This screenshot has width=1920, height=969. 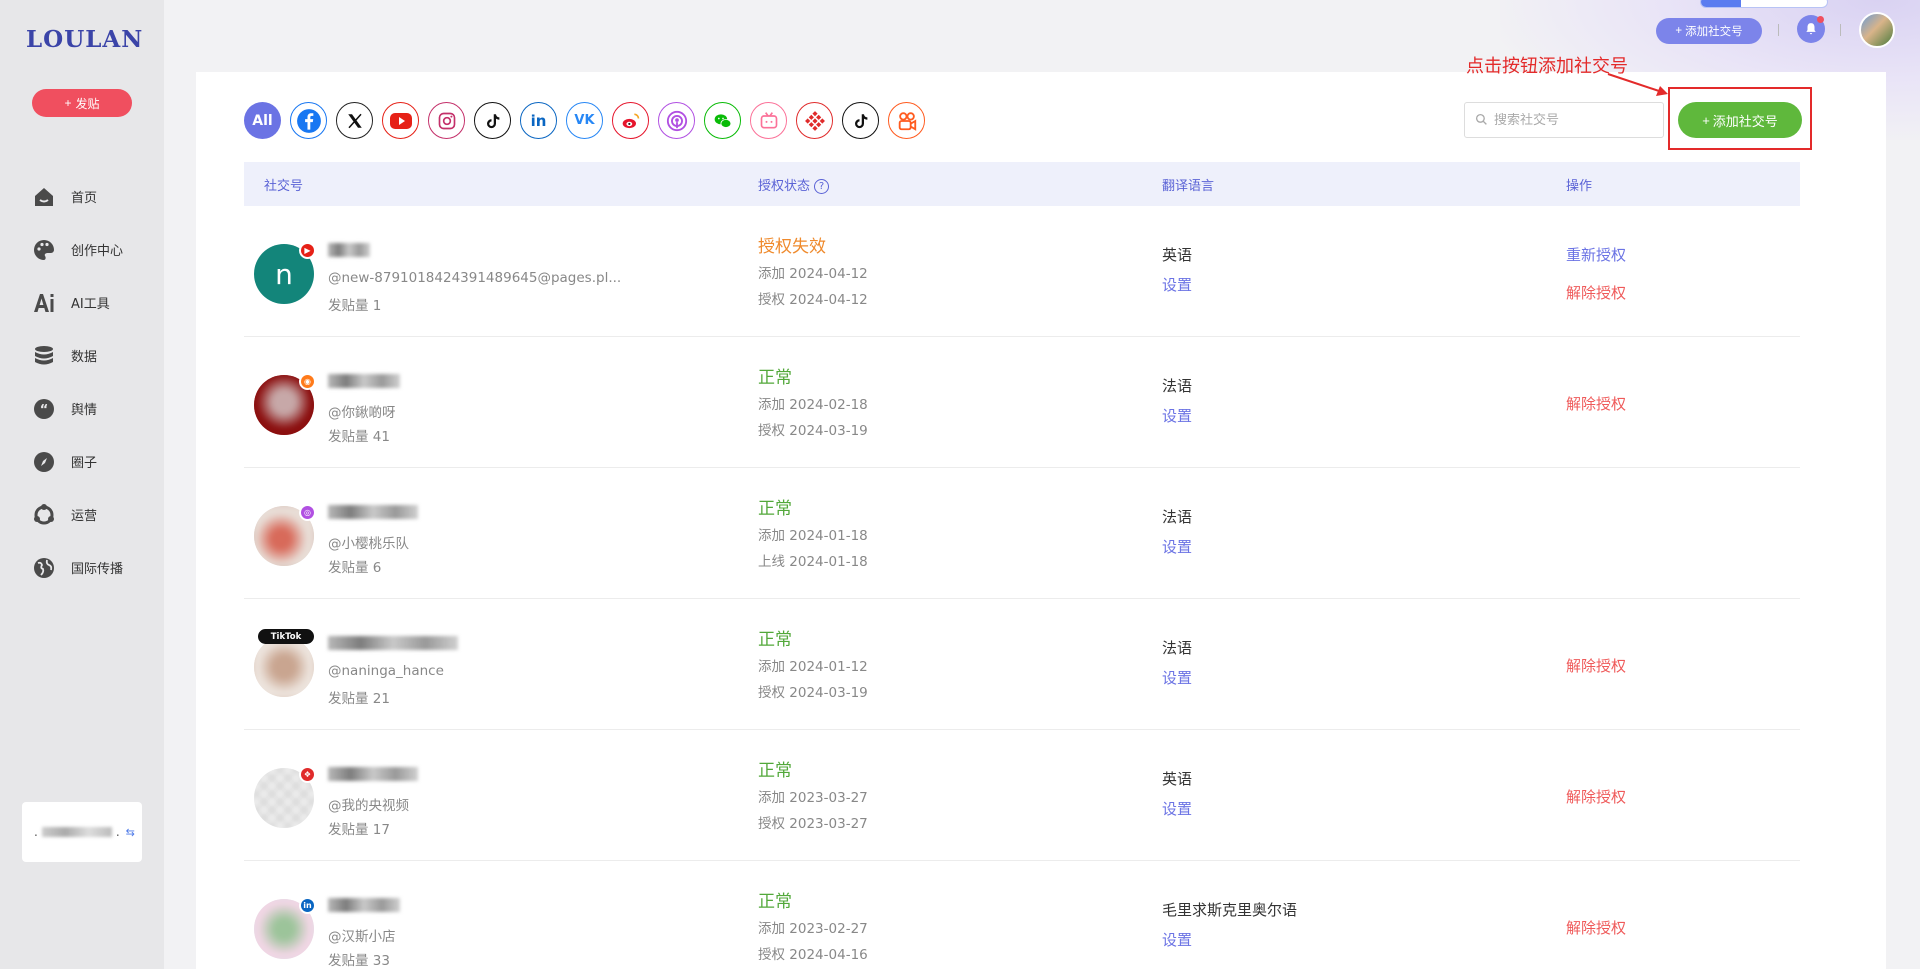 I want to click on account-avatar: TikTok, so click(x=284, y=663).